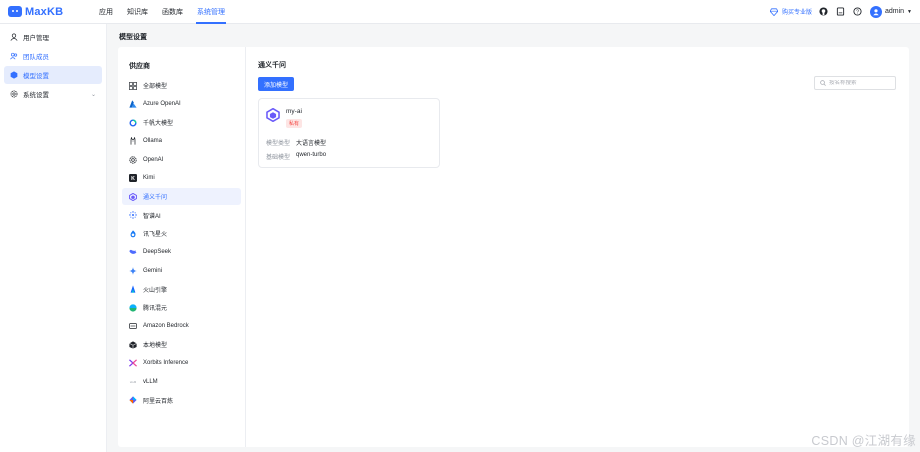  What do you see at coordinates (133, 252) in the screenshot?
I see `deepseek-icon` at bounding box center [133, 252].